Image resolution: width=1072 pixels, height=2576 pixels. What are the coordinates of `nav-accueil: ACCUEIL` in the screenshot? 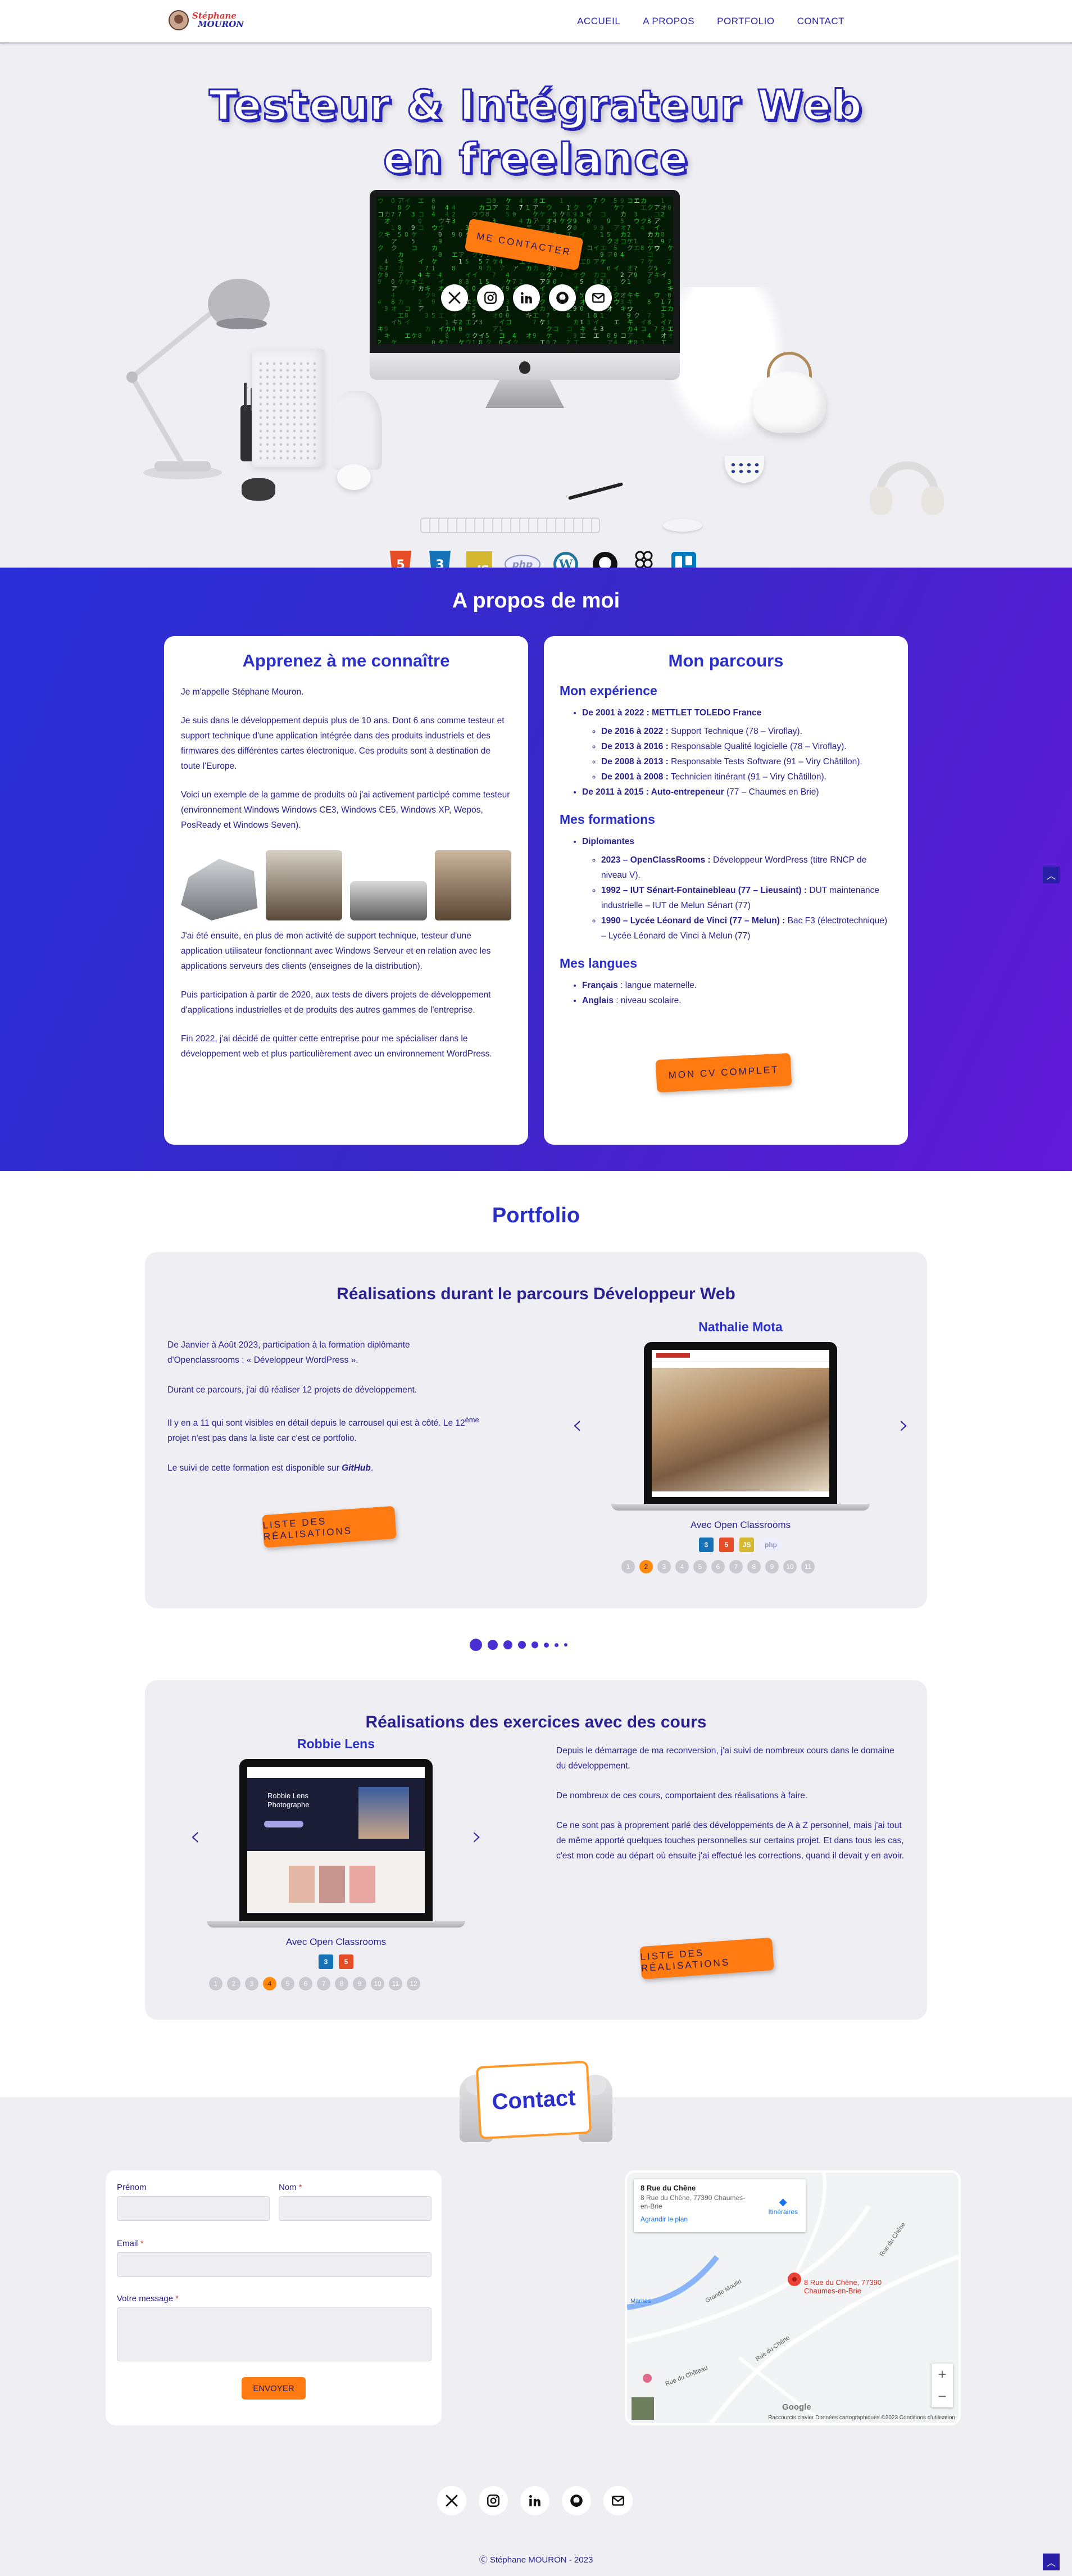 It's located at (598, 21).